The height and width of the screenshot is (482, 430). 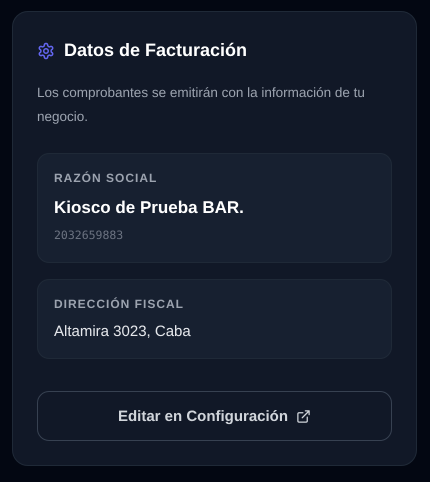 What do you see at coordinates (89, 235) in the screenshot?
I see `tax-id-text: 2032659883` at bounding box center [89, 235].